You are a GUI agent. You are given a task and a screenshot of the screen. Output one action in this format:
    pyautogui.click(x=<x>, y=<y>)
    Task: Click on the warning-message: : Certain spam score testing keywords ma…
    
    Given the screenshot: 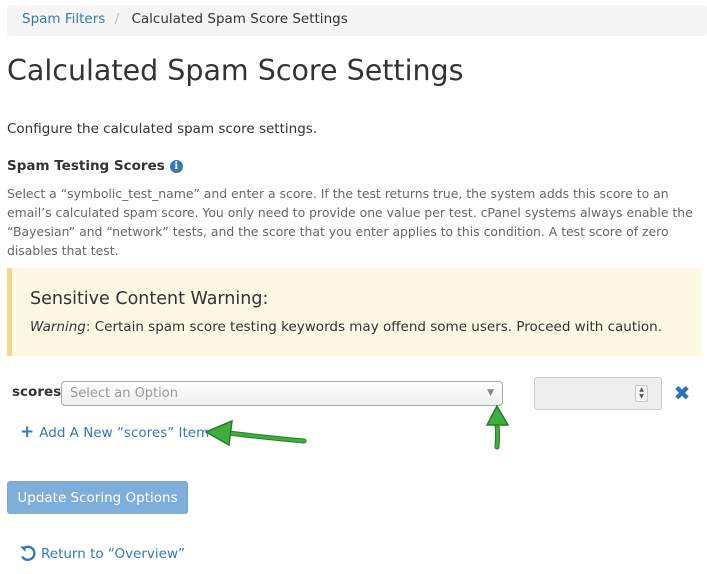 What is the action you would take?
    pyautogui.click(x=374, y=327)
    